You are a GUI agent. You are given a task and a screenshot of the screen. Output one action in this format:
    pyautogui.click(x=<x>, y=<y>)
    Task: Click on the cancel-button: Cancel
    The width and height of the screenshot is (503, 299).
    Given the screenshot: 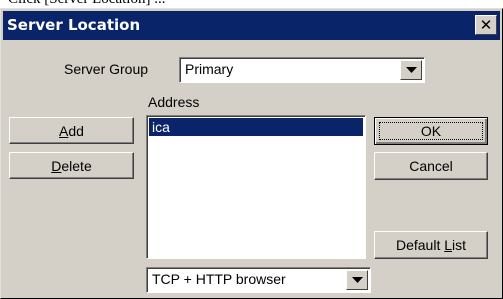 What is the action you would take?
    pyautogui.click(x=431, y=166)
    